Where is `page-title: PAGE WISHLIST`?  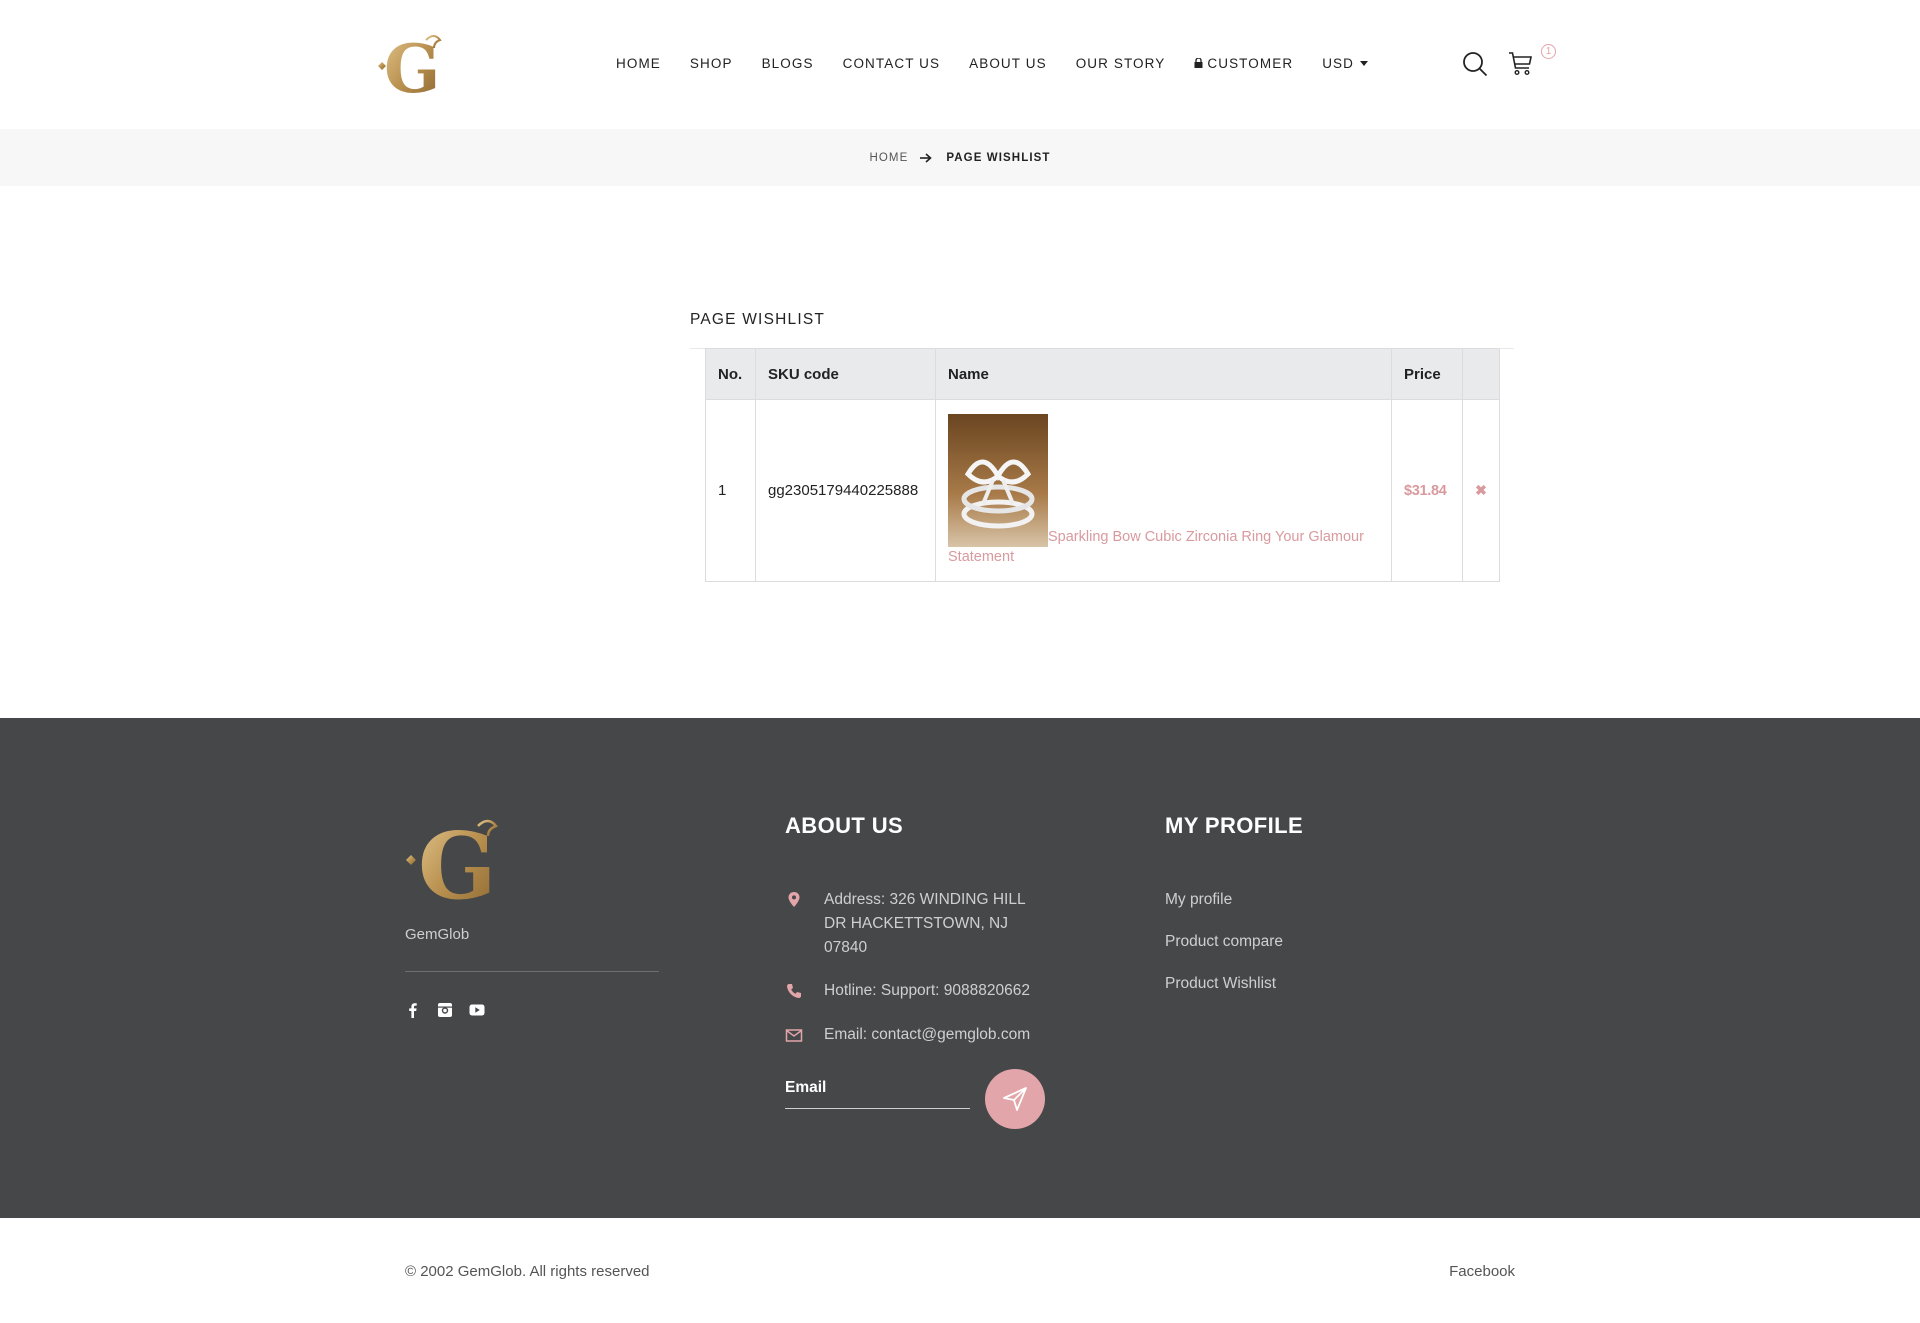
page-title: PAGE WISHLIST is located at coordinates (758, 319).